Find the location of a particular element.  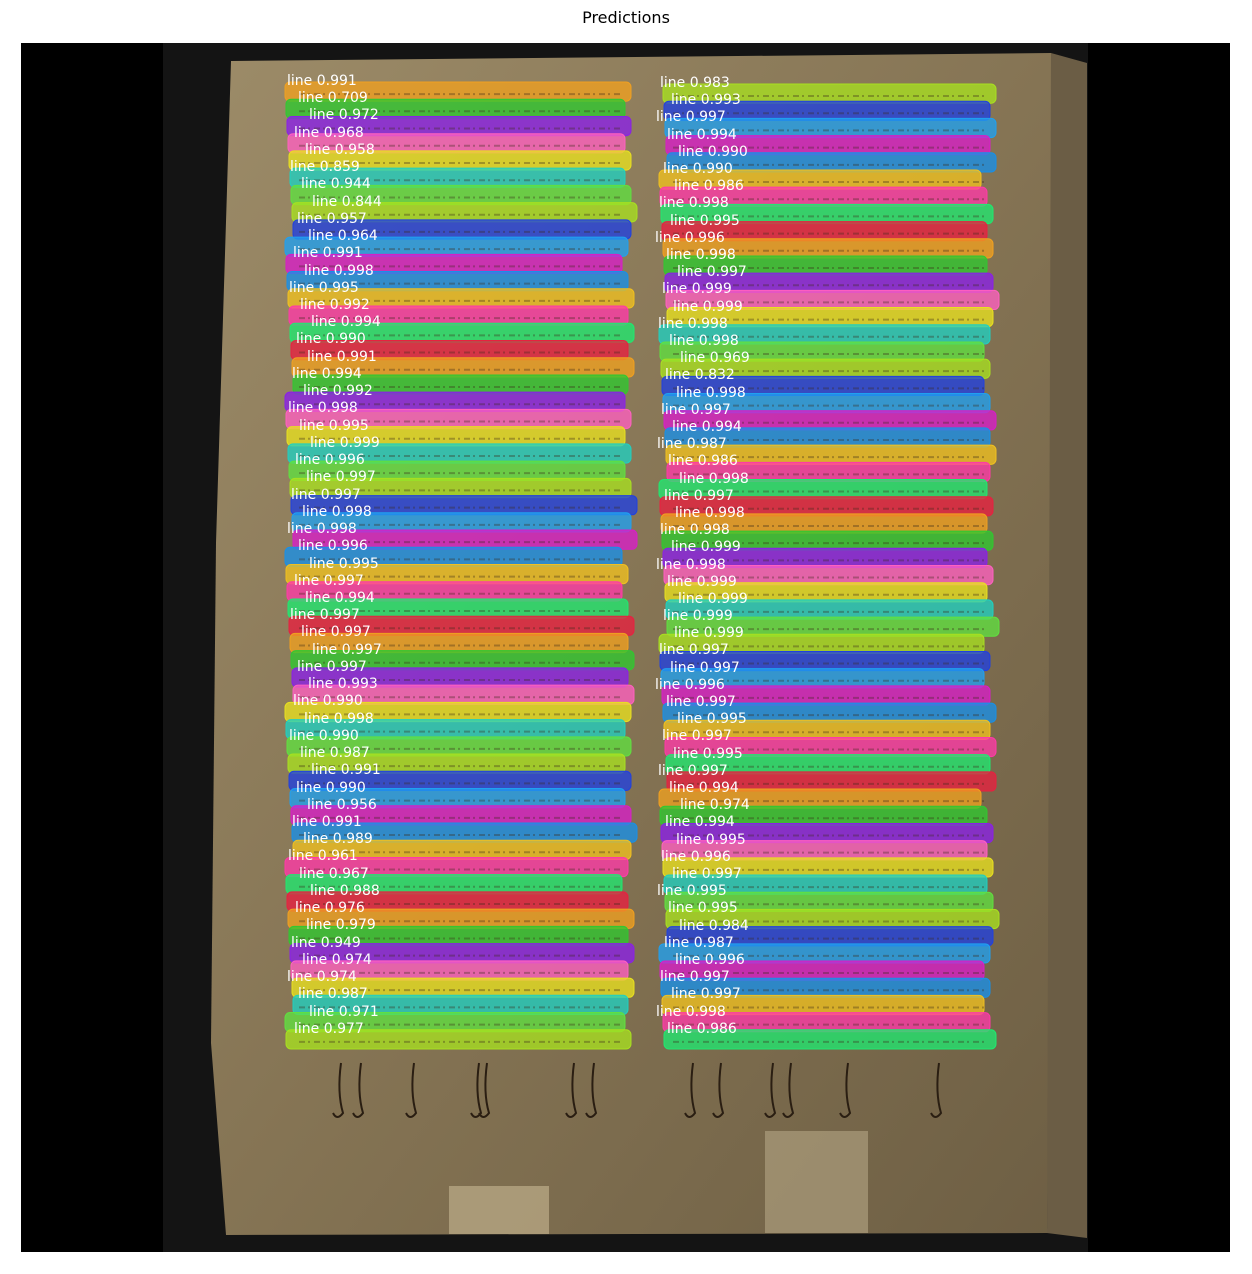

parchment-edge is located at coordinates (1067, 645).